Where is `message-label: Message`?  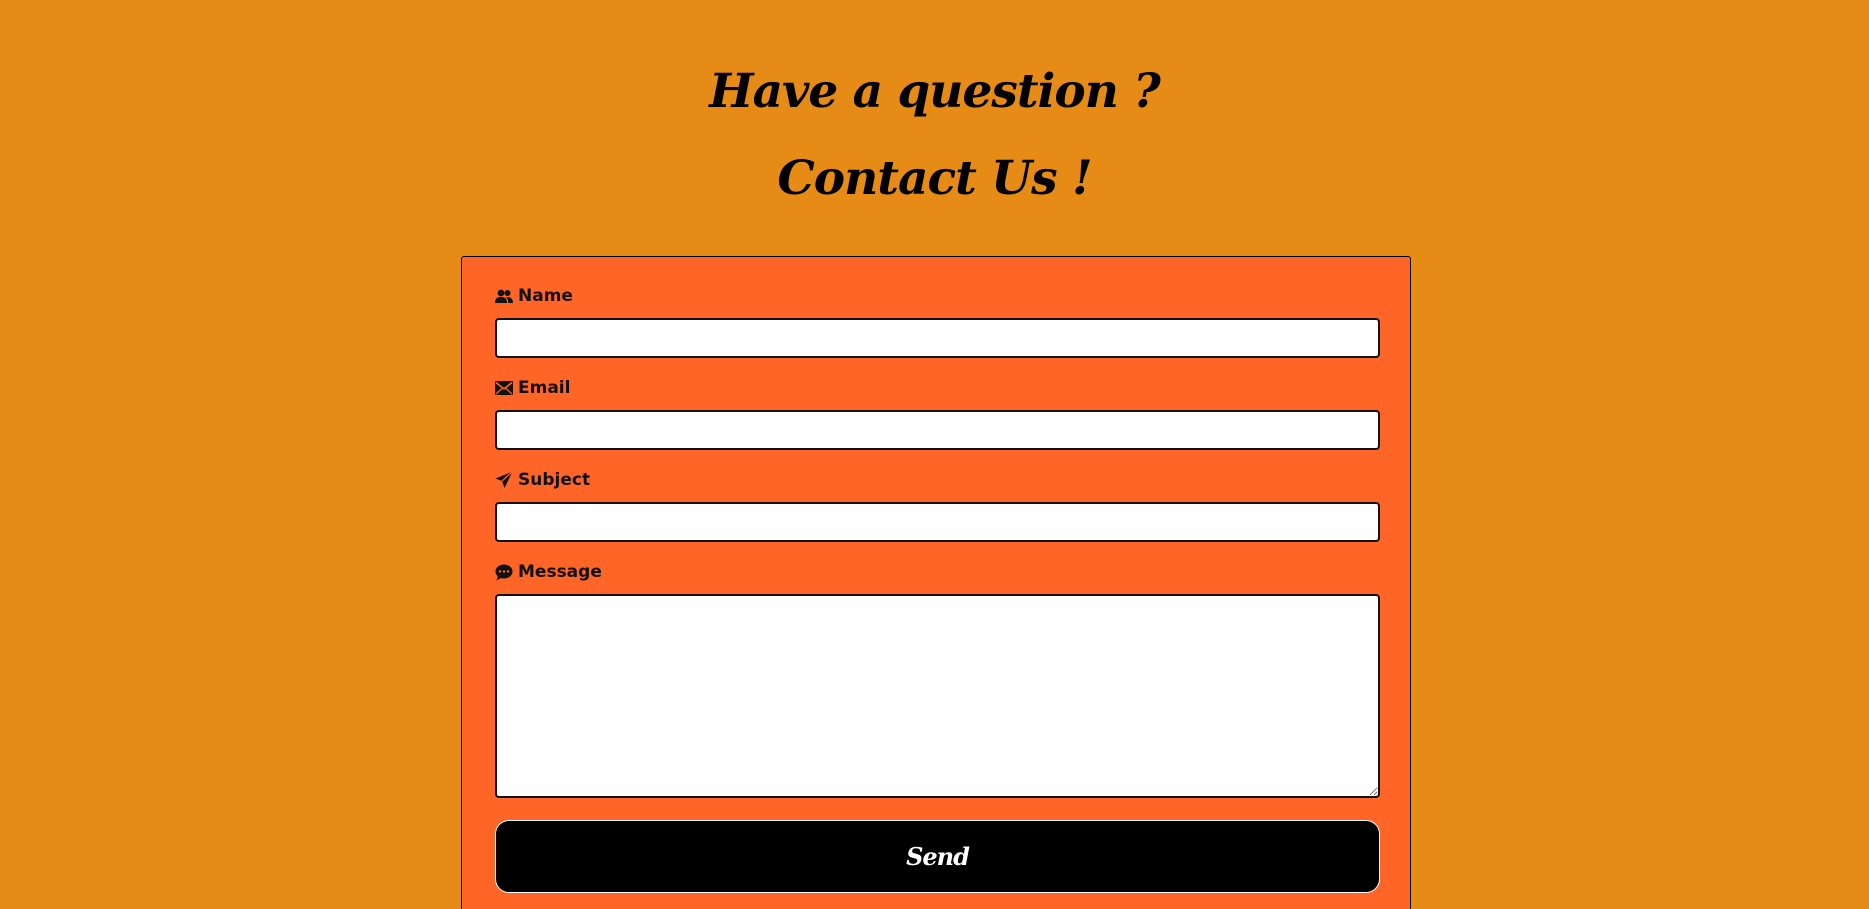
message-label: Message is located at coordinates (548, 572).